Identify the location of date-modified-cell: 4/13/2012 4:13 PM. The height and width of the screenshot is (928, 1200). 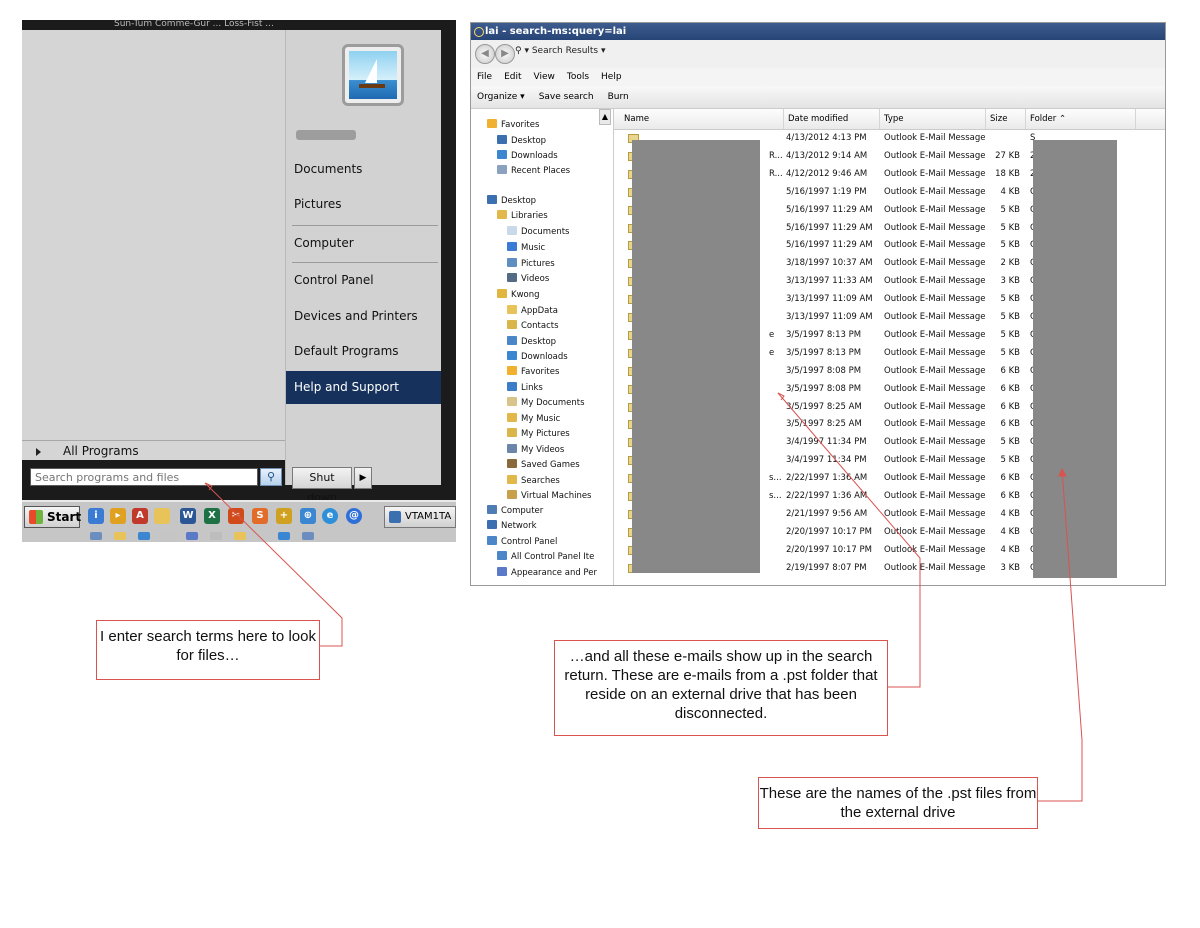
(826, 138).